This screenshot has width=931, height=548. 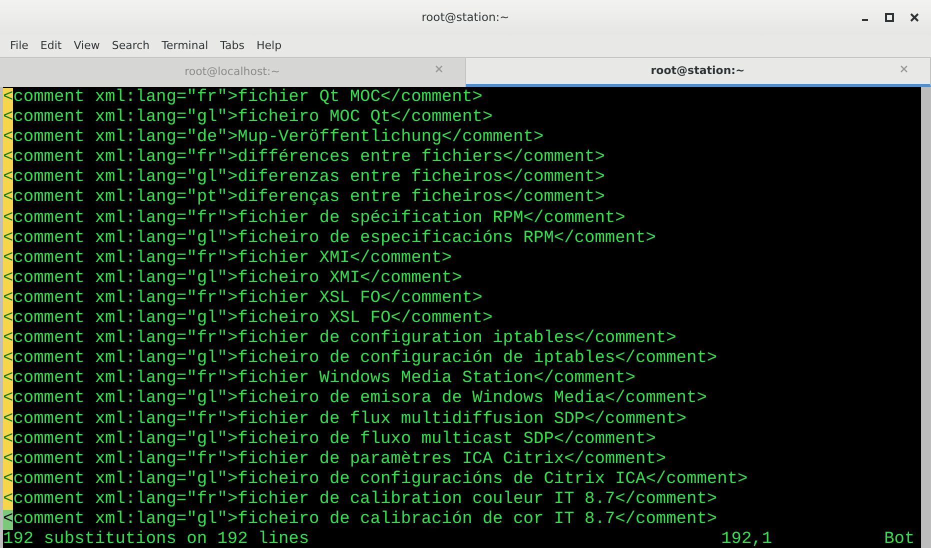 What do you see at coordinates (309, 198) in the screenshot?
I see `code-line: comment xml:lang="pt">diferenças entre ficheiros</comment>` at bounding box center [309, 198].